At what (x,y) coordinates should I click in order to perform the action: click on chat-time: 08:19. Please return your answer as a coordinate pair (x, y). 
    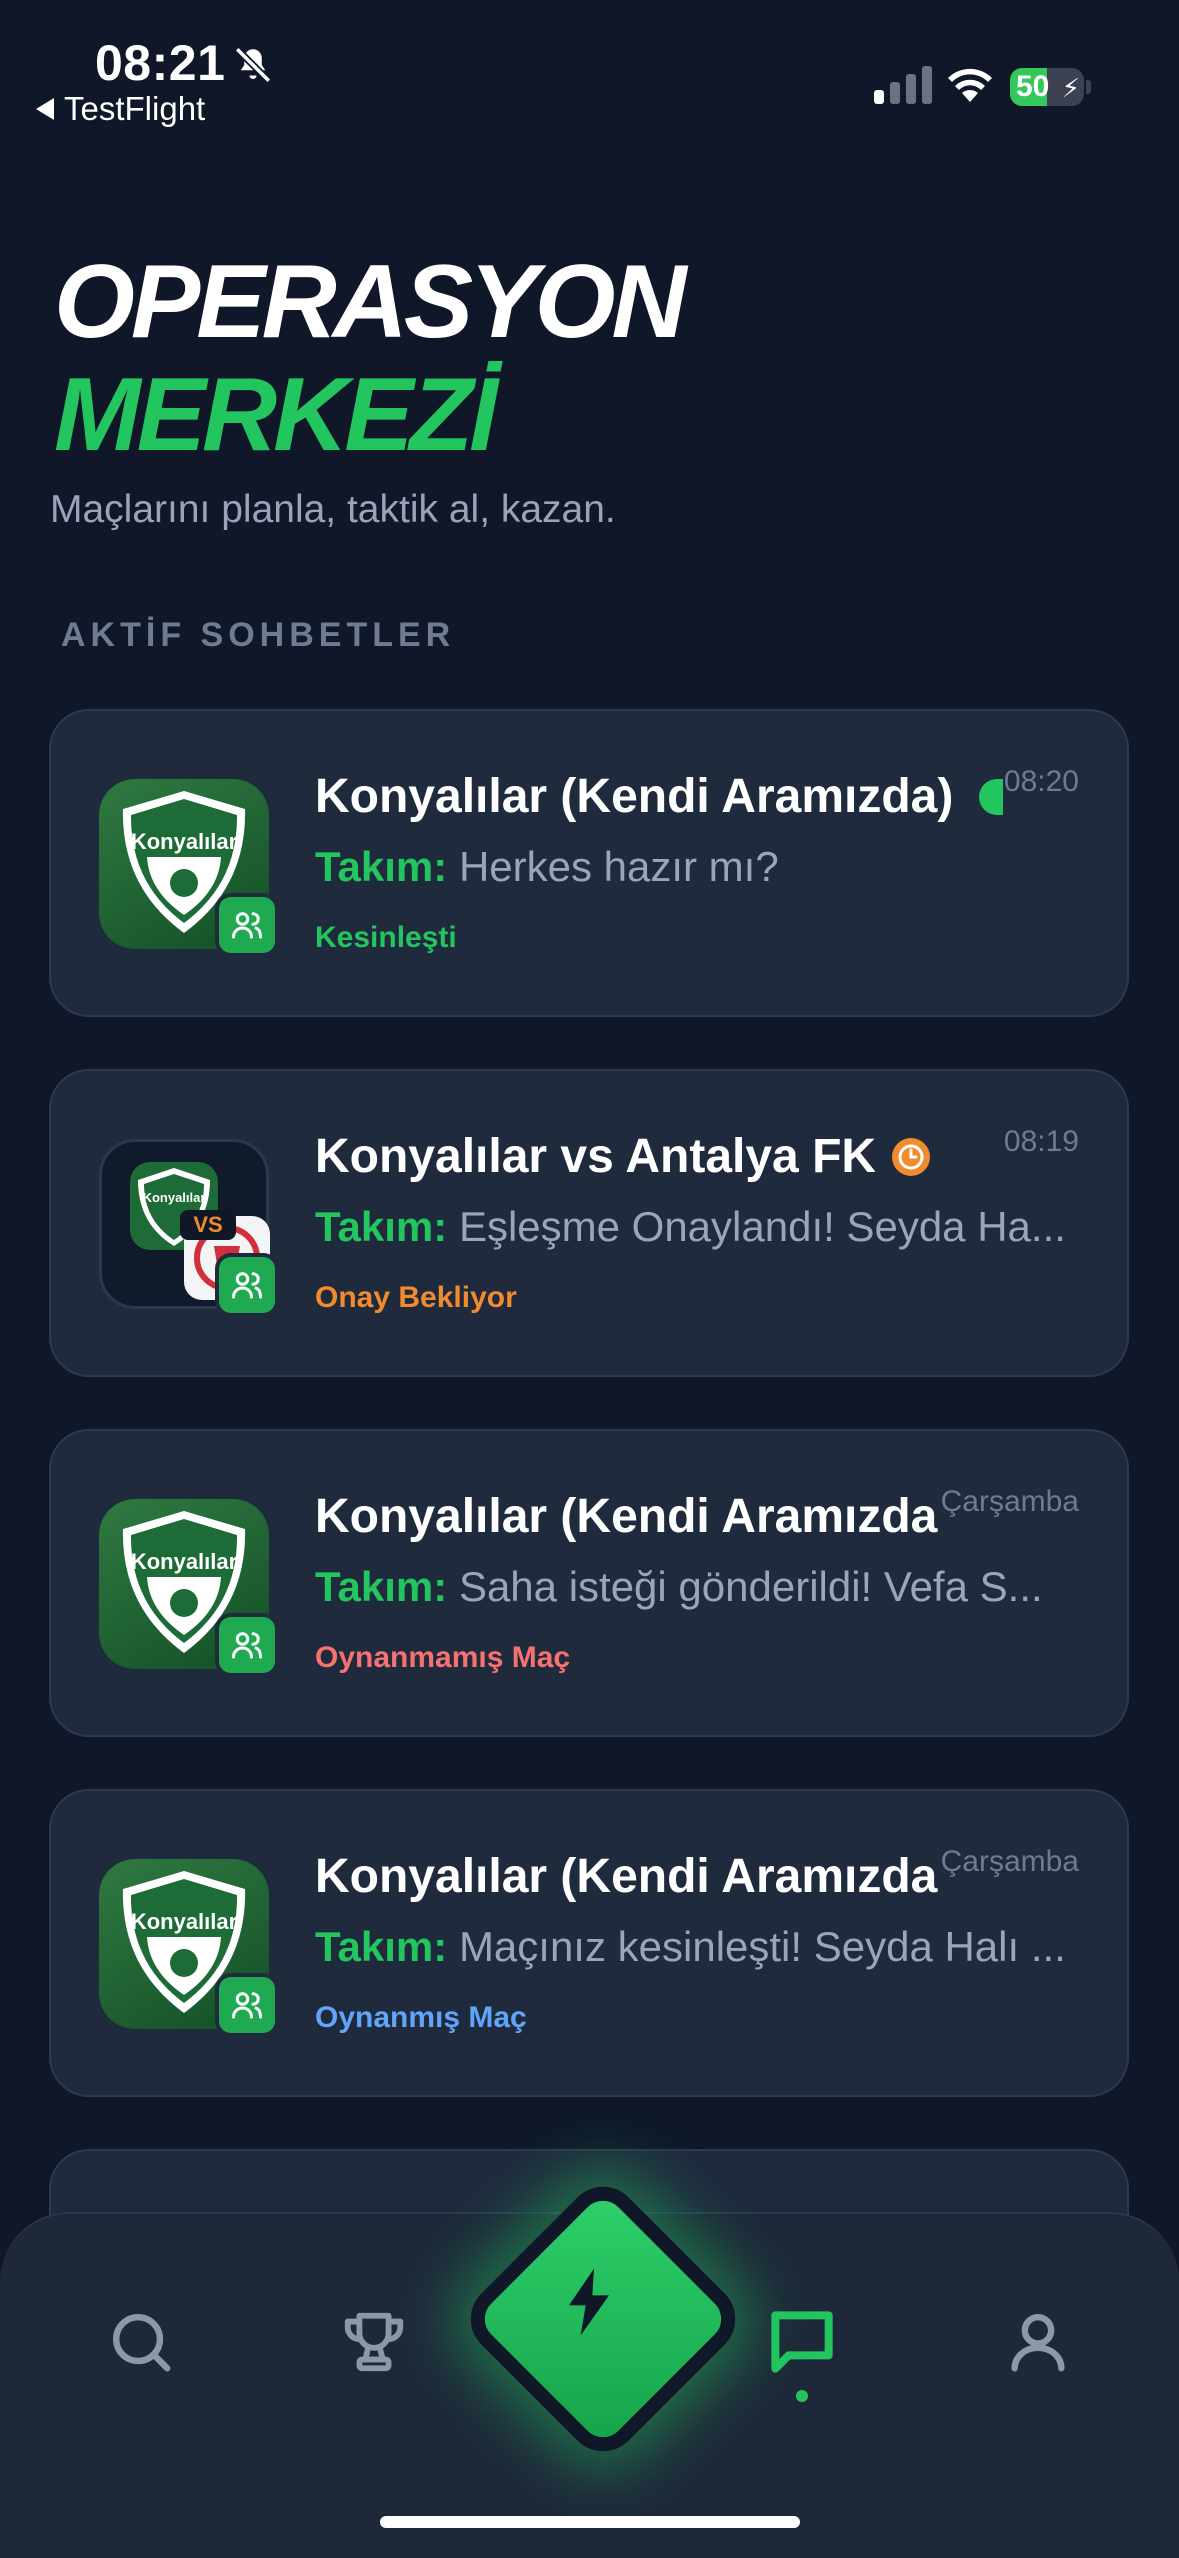
    Looking at the image, I should click on (1041, 1141).